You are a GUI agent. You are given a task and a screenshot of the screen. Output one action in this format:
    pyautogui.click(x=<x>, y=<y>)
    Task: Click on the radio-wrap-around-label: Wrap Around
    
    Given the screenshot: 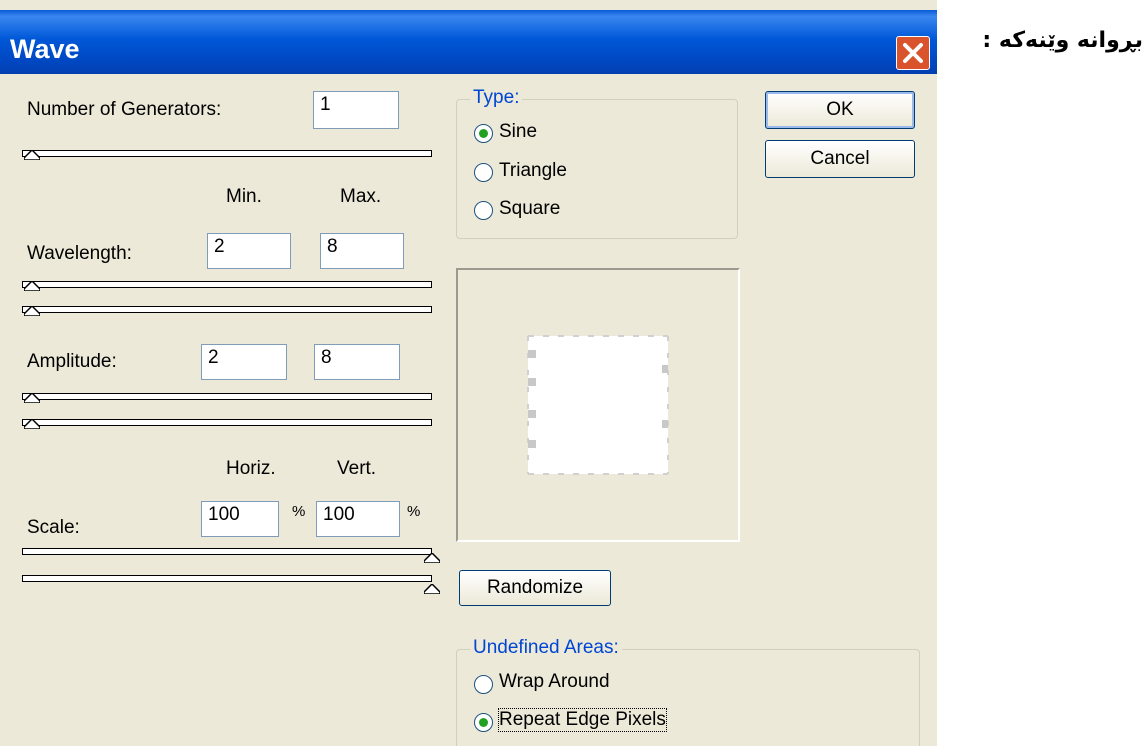 What is the action you would take?
    pyautogui.click(x=554, y=681)
    